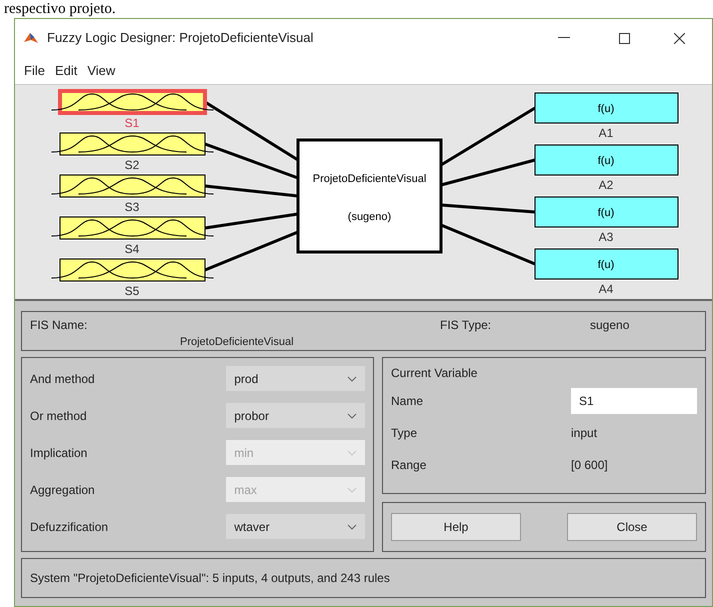 This screenshot has width=713, height=607. Describe the element at coordinates (606, 133) in the screenshot. I see `output-variable-label: A1` at that location.